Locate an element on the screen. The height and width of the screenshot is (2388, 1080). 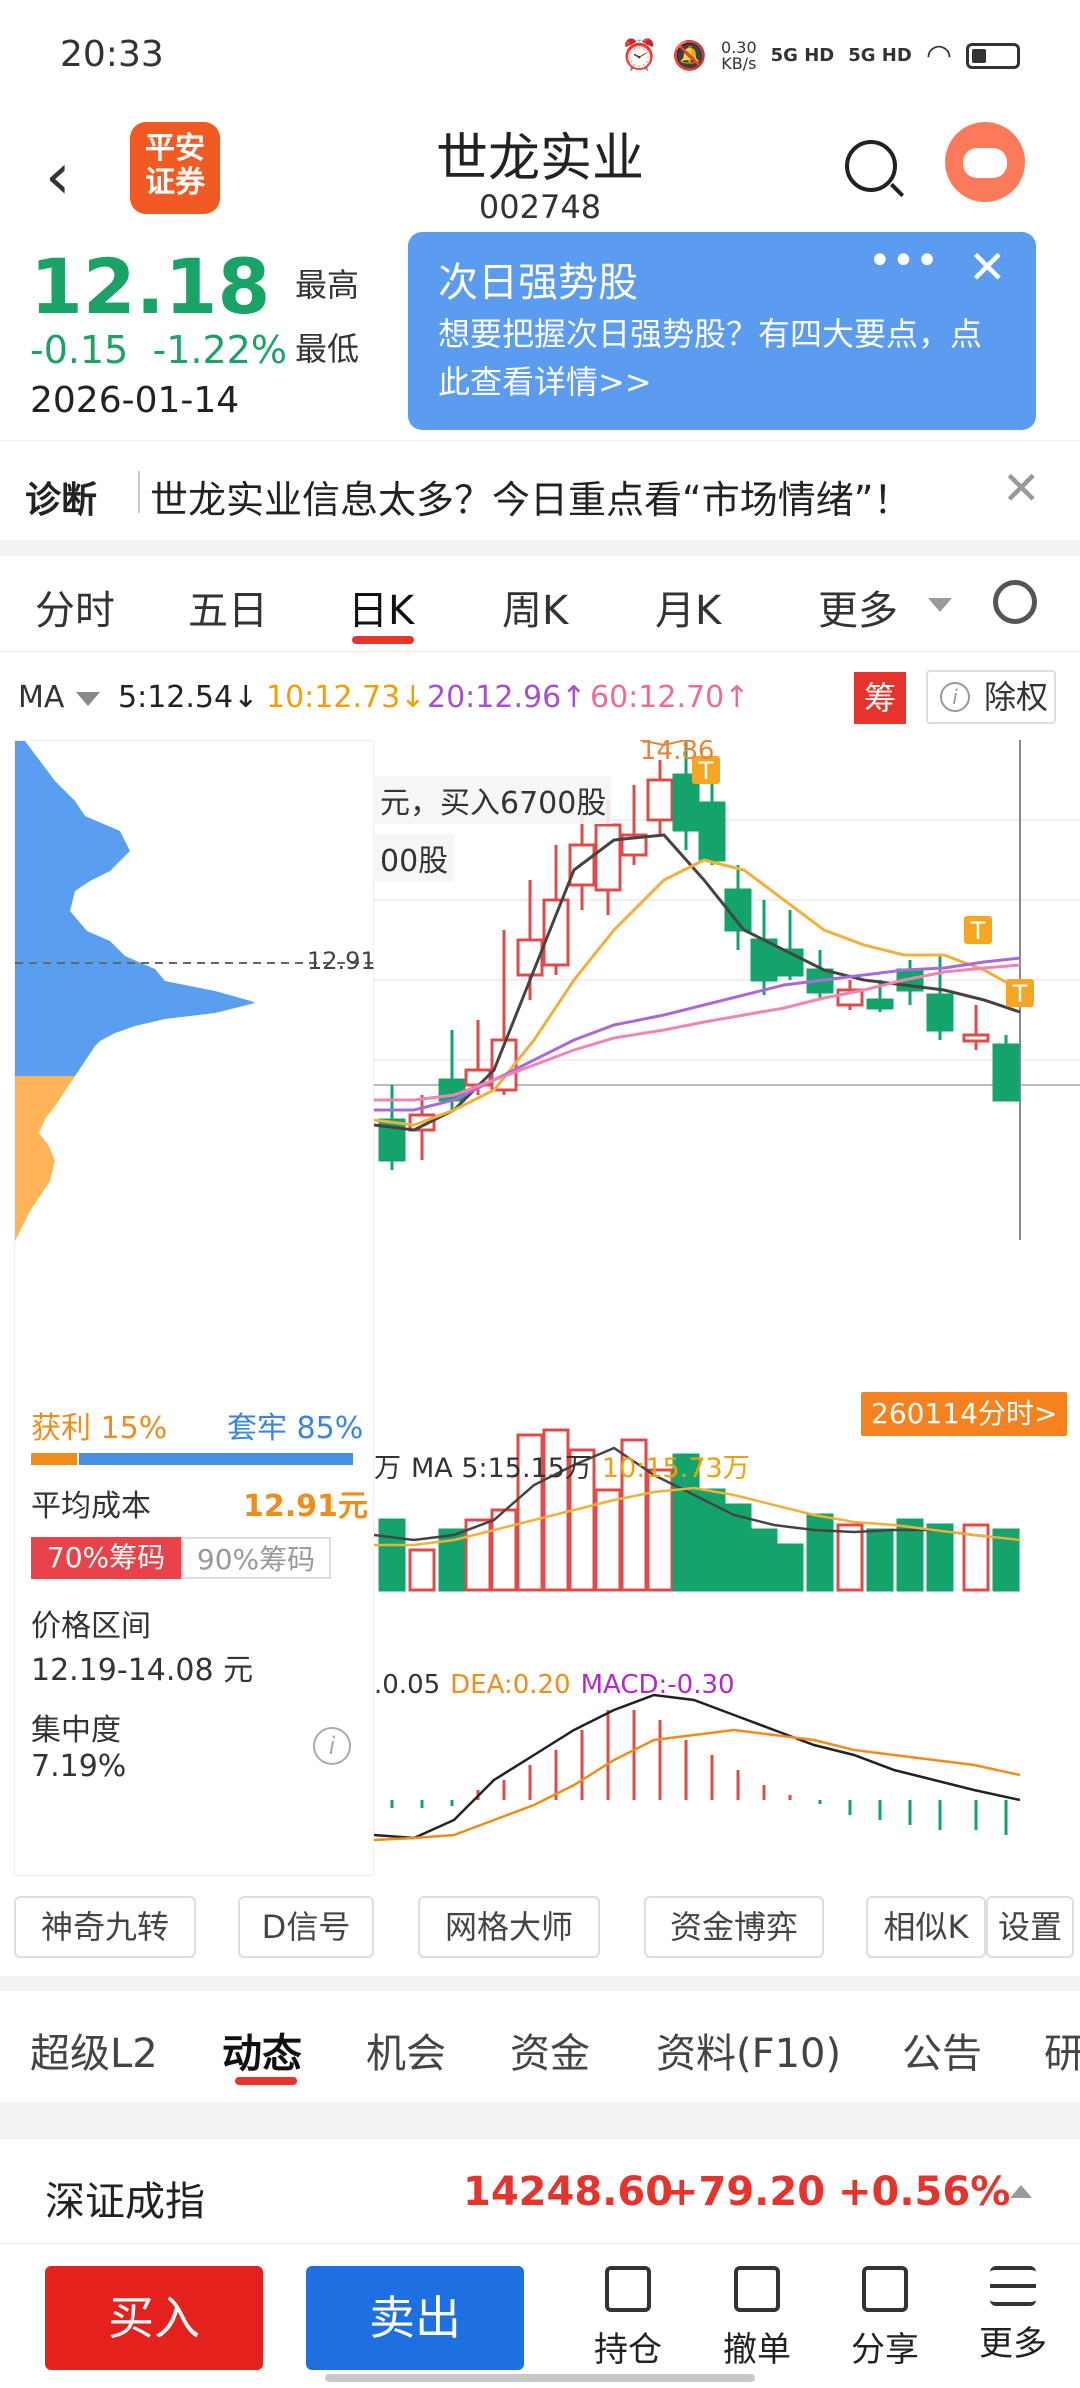
tab-opportunity: 机会 is located at coordinates (406, 2050).